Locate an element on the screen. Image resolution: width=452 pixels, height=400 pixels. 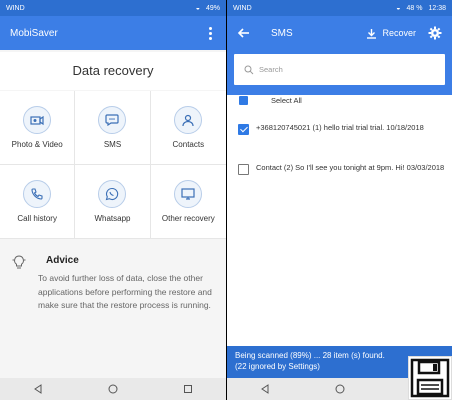
tile-call-history: Call history is located at coordinates (38, 202).